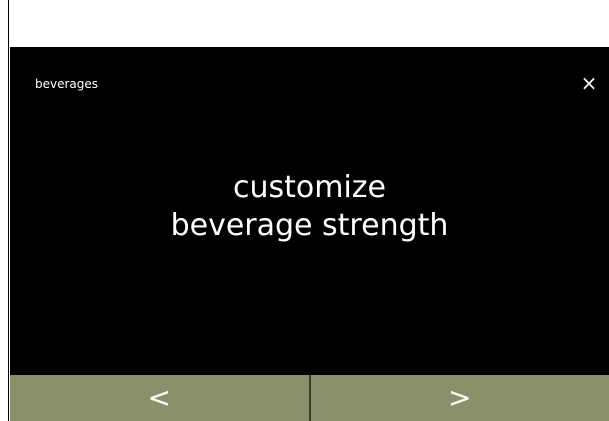  I want to click on chevron-right-icon: >, so click(460, 397).